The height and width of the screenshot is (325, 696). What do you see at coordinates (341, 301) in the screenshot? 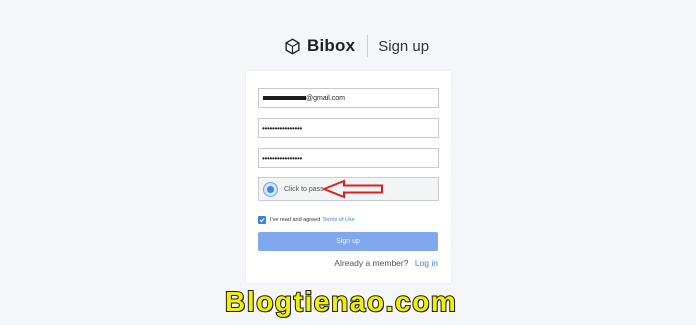
I see `watermark-text: Blogtienao.com` at bounding box center [341, 301].